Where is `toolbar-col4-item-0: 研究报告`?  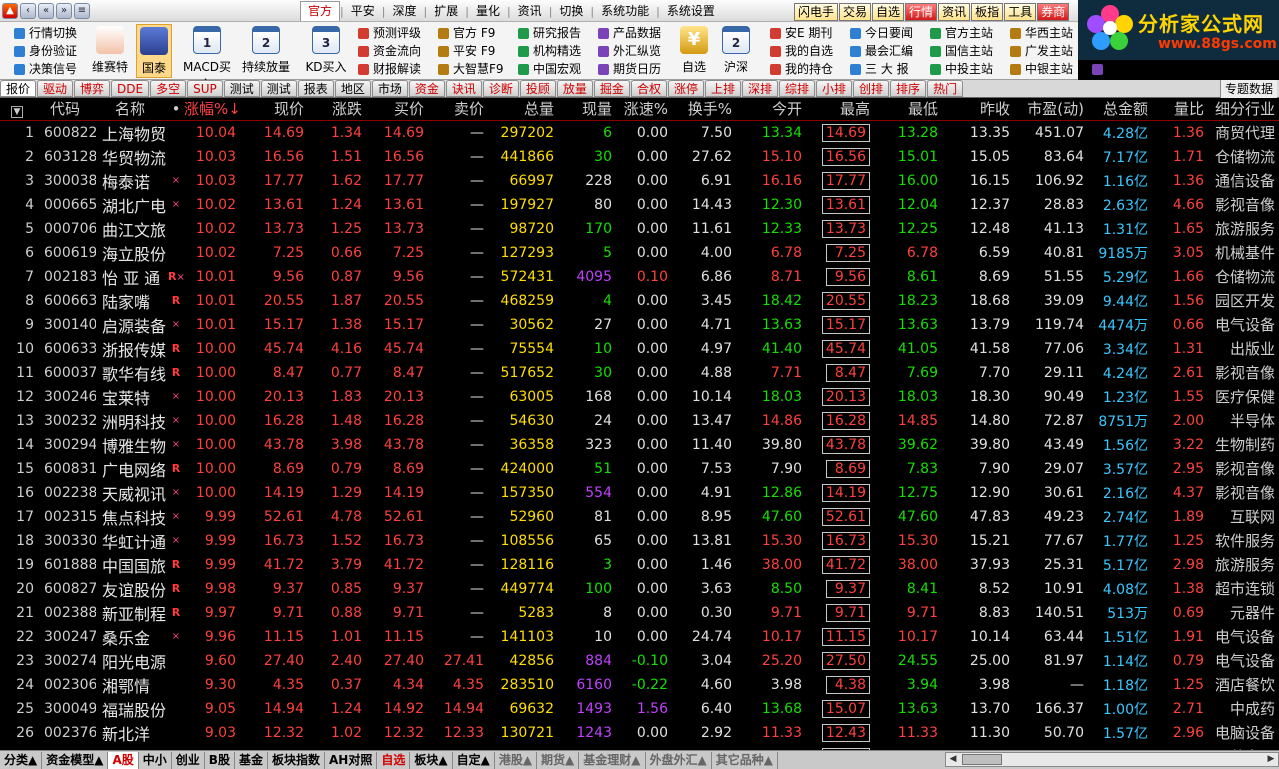
toolbar-col4-item-0: 研究报告 is located at coordinates (549, 33).